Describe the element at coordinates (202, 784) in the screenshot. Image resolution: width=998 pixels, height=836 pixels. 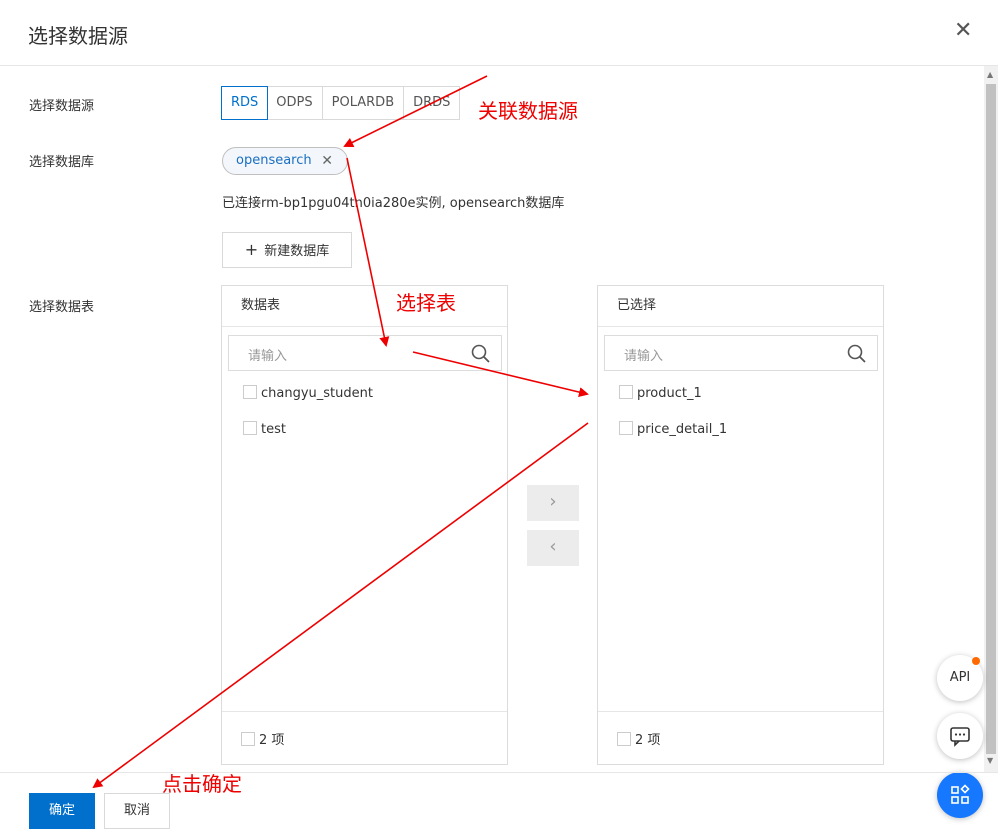
I see `annotation-click-confirm: 点击确定` at that location.